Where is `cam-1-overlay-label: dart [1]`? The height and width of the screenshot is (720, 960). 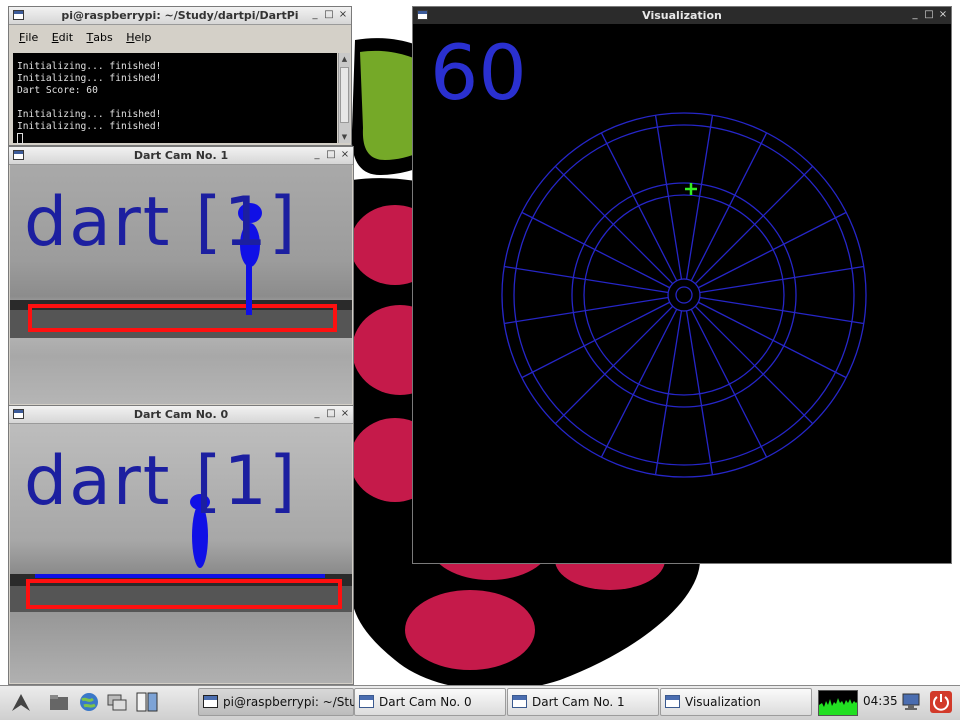 cam-1-overlay-label: dart [1] is located at coordinates (161, 222).